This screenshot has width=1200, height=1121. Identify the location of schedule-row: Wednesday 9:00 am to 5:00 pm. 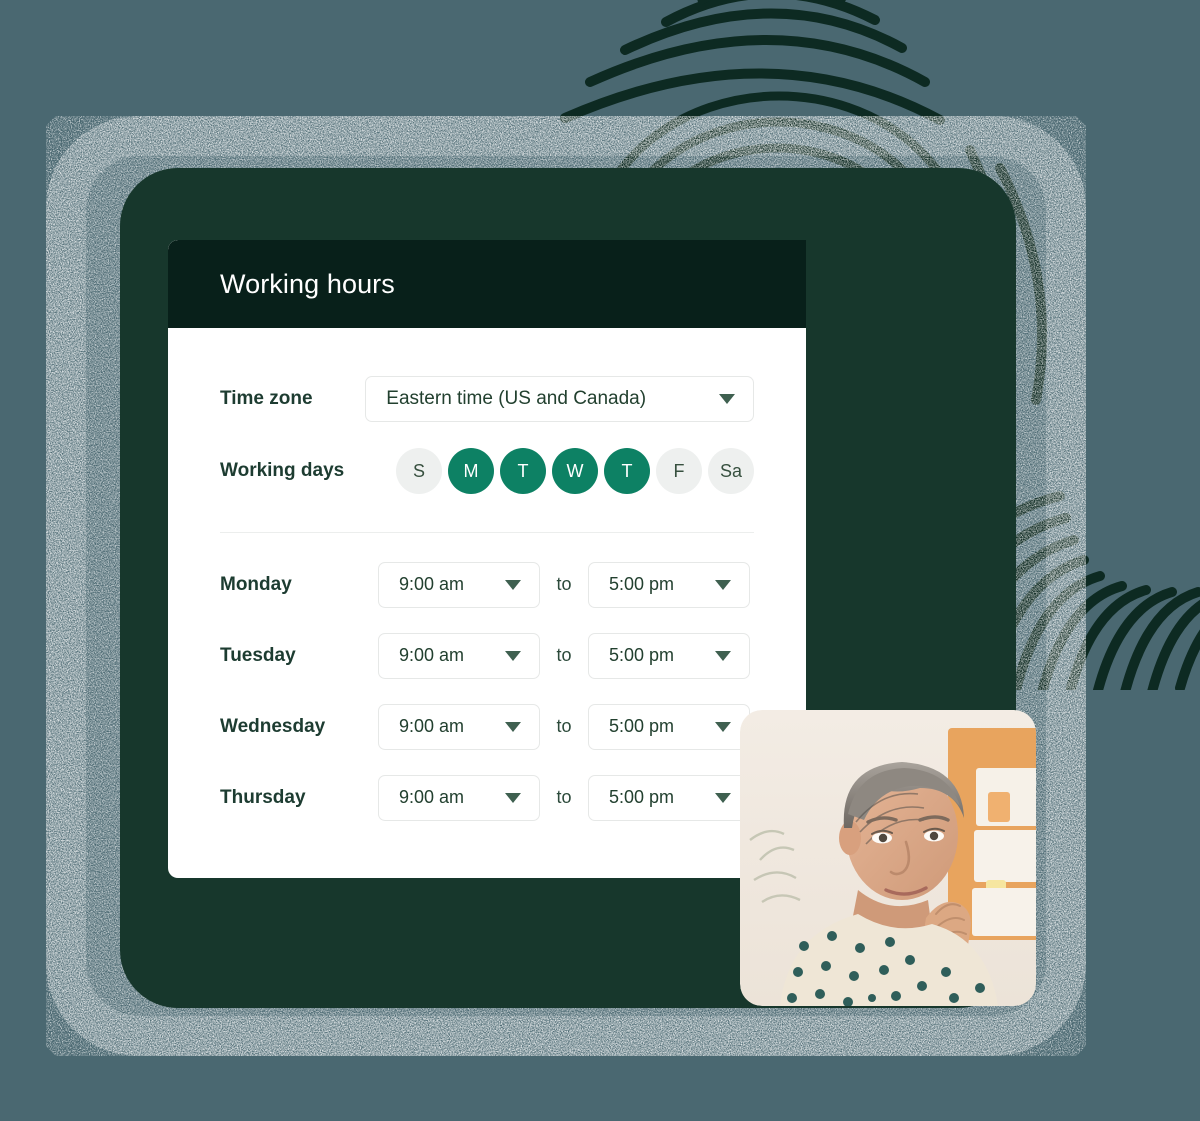
(487, 726).